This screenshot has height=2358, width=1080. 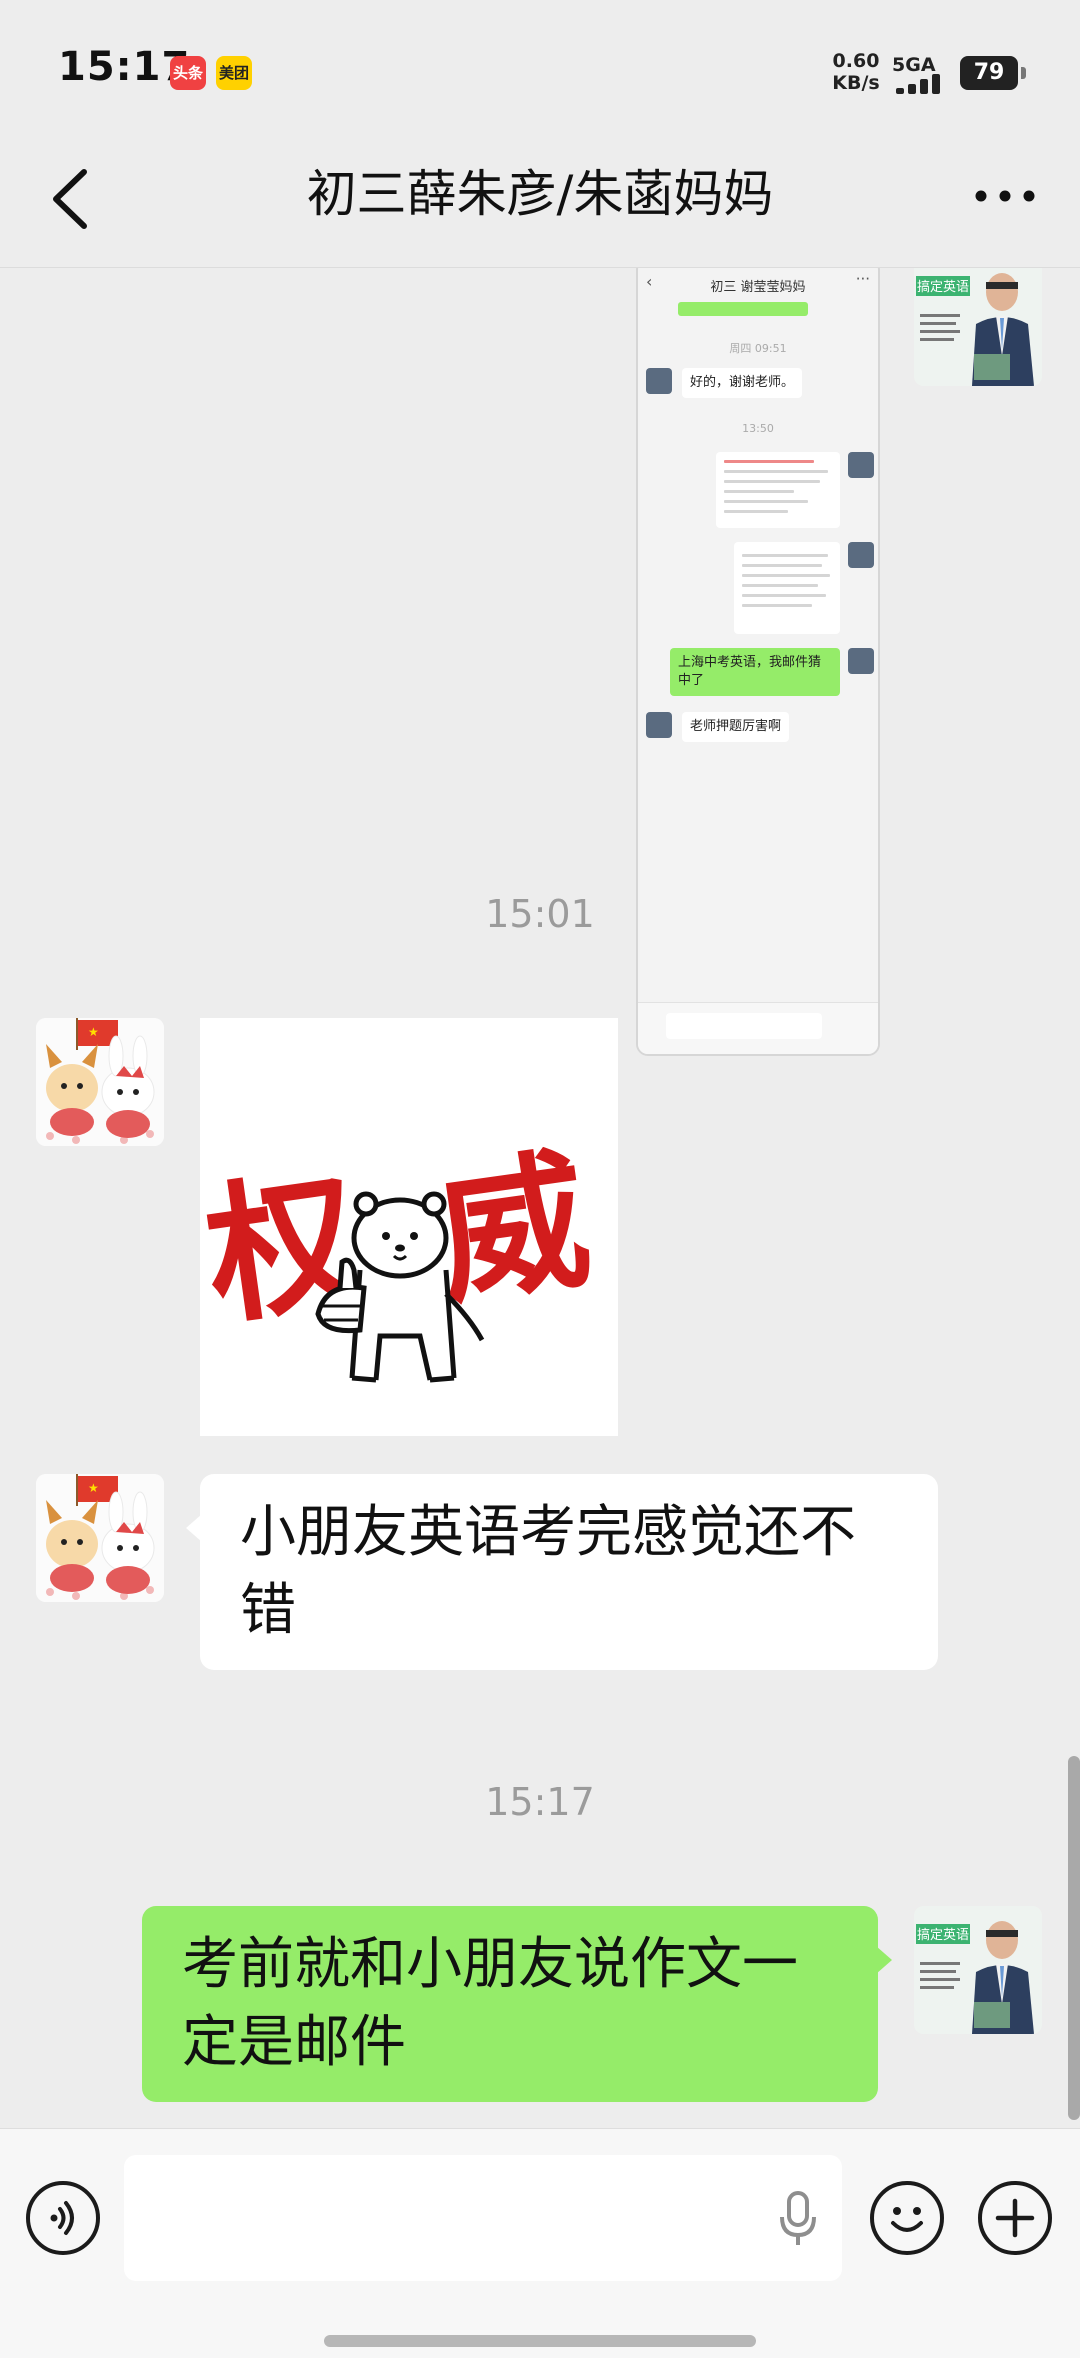 What do you see at coordinates (540, 914) in the screenshot?
I see `timestamp: 15:01` at bounding box center [540, 914].